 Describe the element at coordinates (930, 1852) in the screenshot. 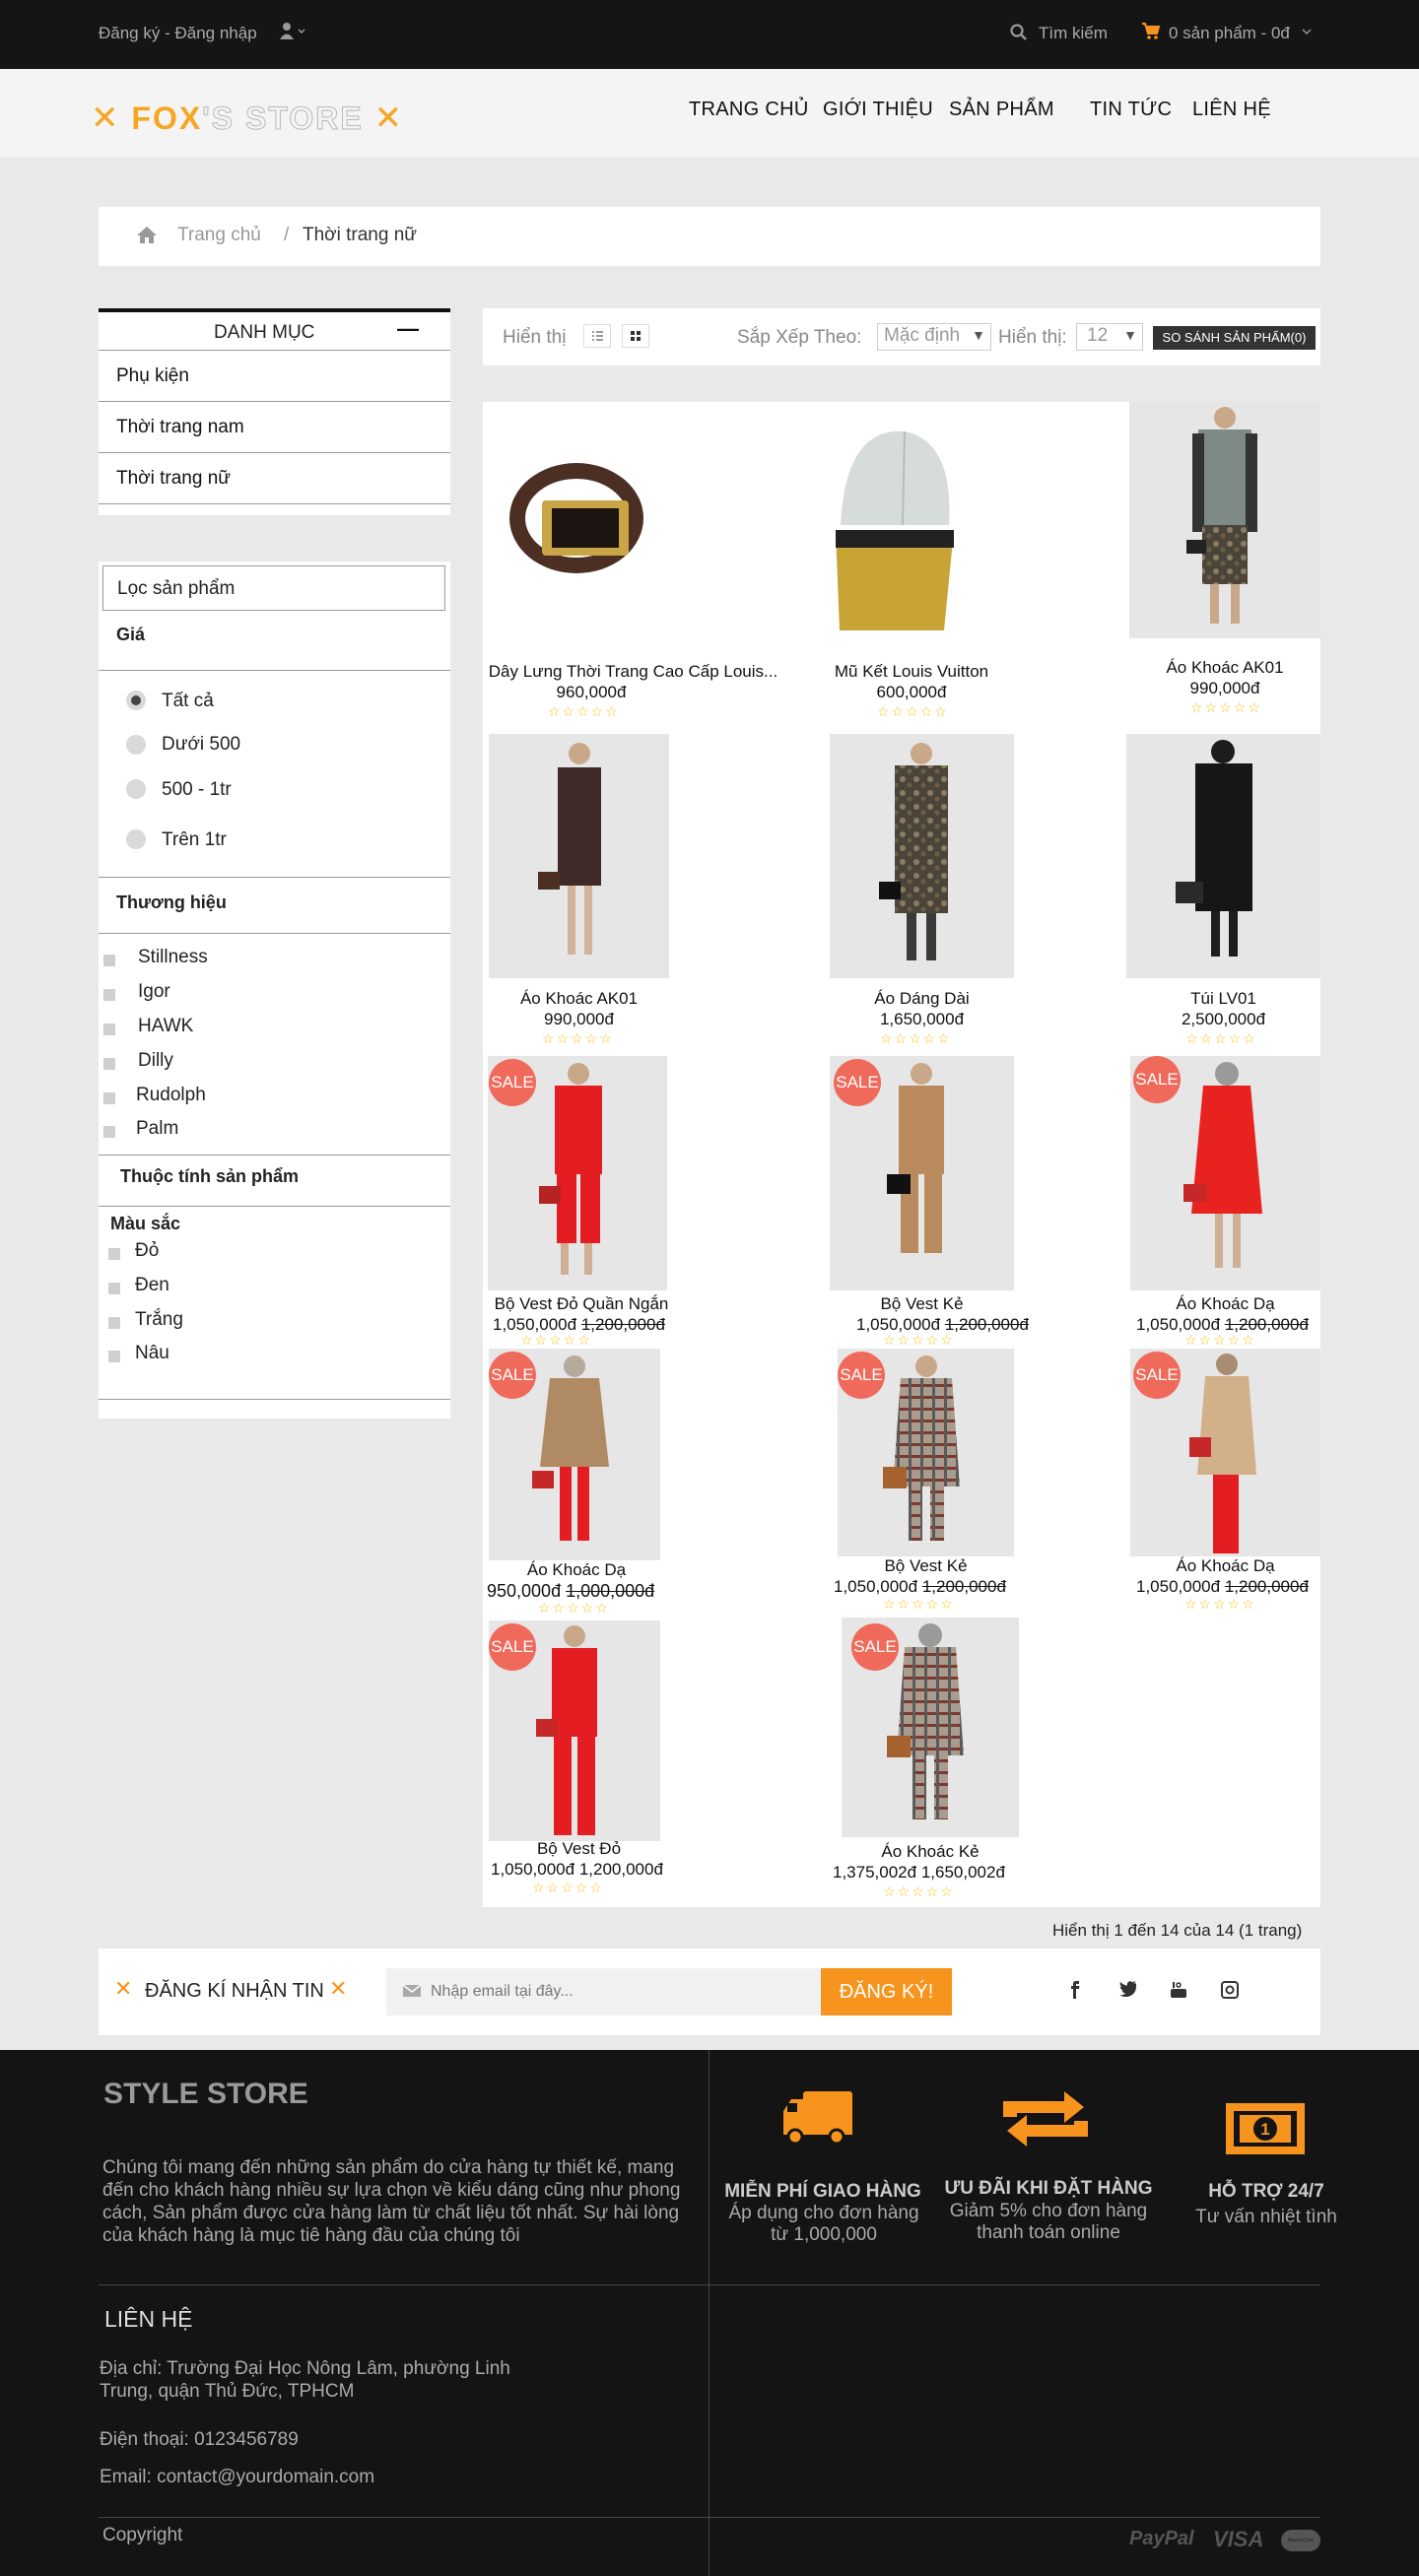

I see `product-name: Áo Khoác Kẻ` at that location.